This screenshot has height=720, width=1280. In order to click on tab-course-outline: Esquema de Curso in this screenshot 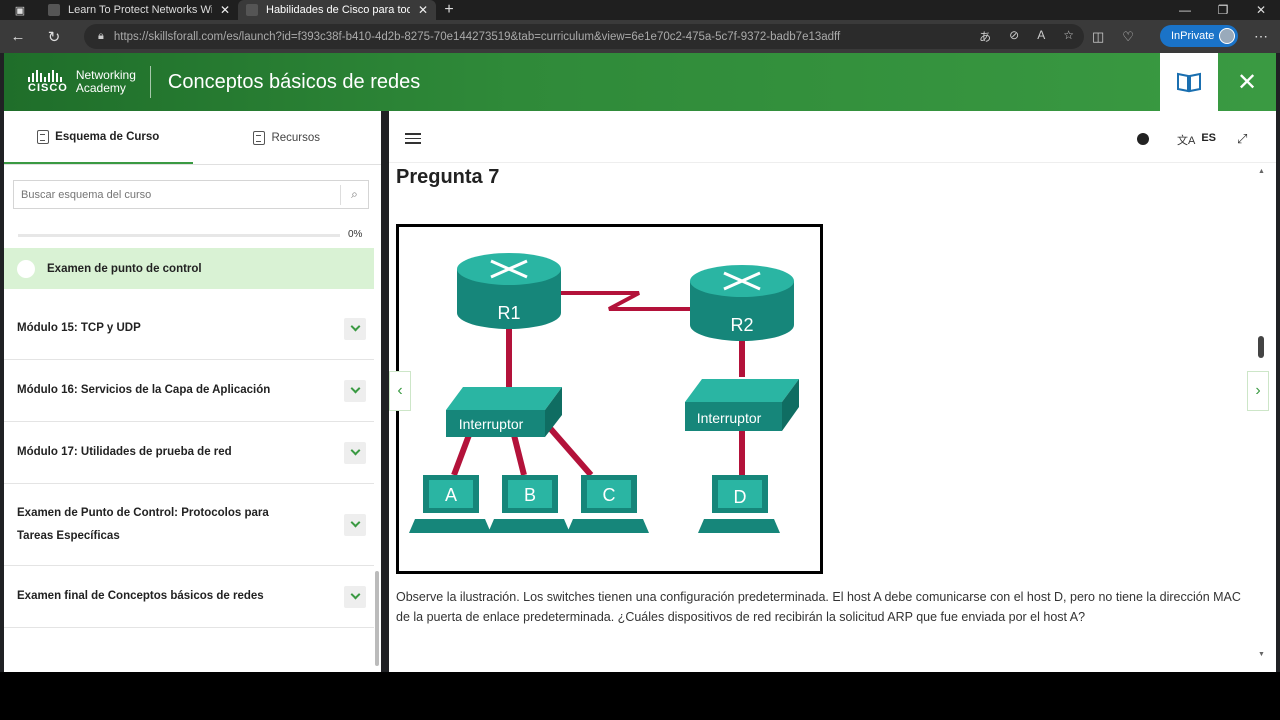, I will do `click(98, 137)`.